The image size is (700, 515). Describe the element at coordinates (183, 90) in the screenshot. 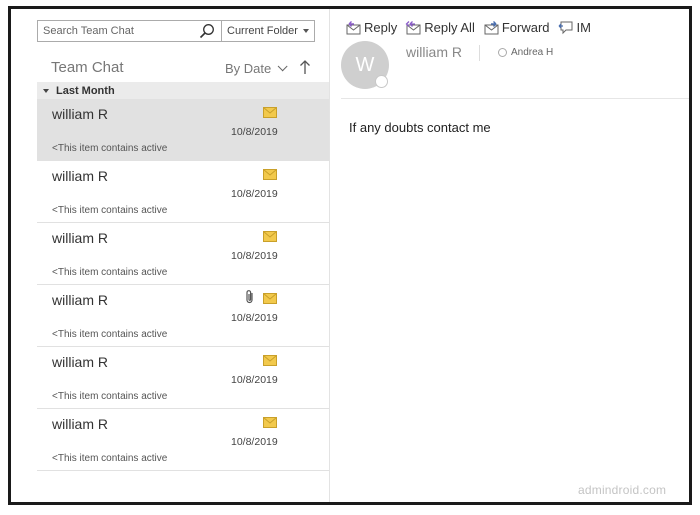

I see `group-header: Last Month` at that location.